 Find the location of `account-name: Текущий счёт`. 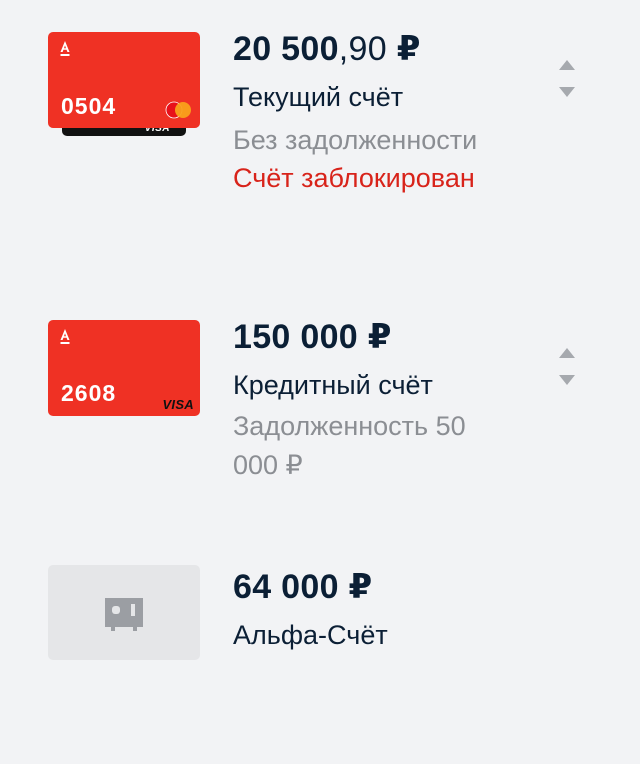

account-name: Текущий счёт is located at coordinates (318, 97).